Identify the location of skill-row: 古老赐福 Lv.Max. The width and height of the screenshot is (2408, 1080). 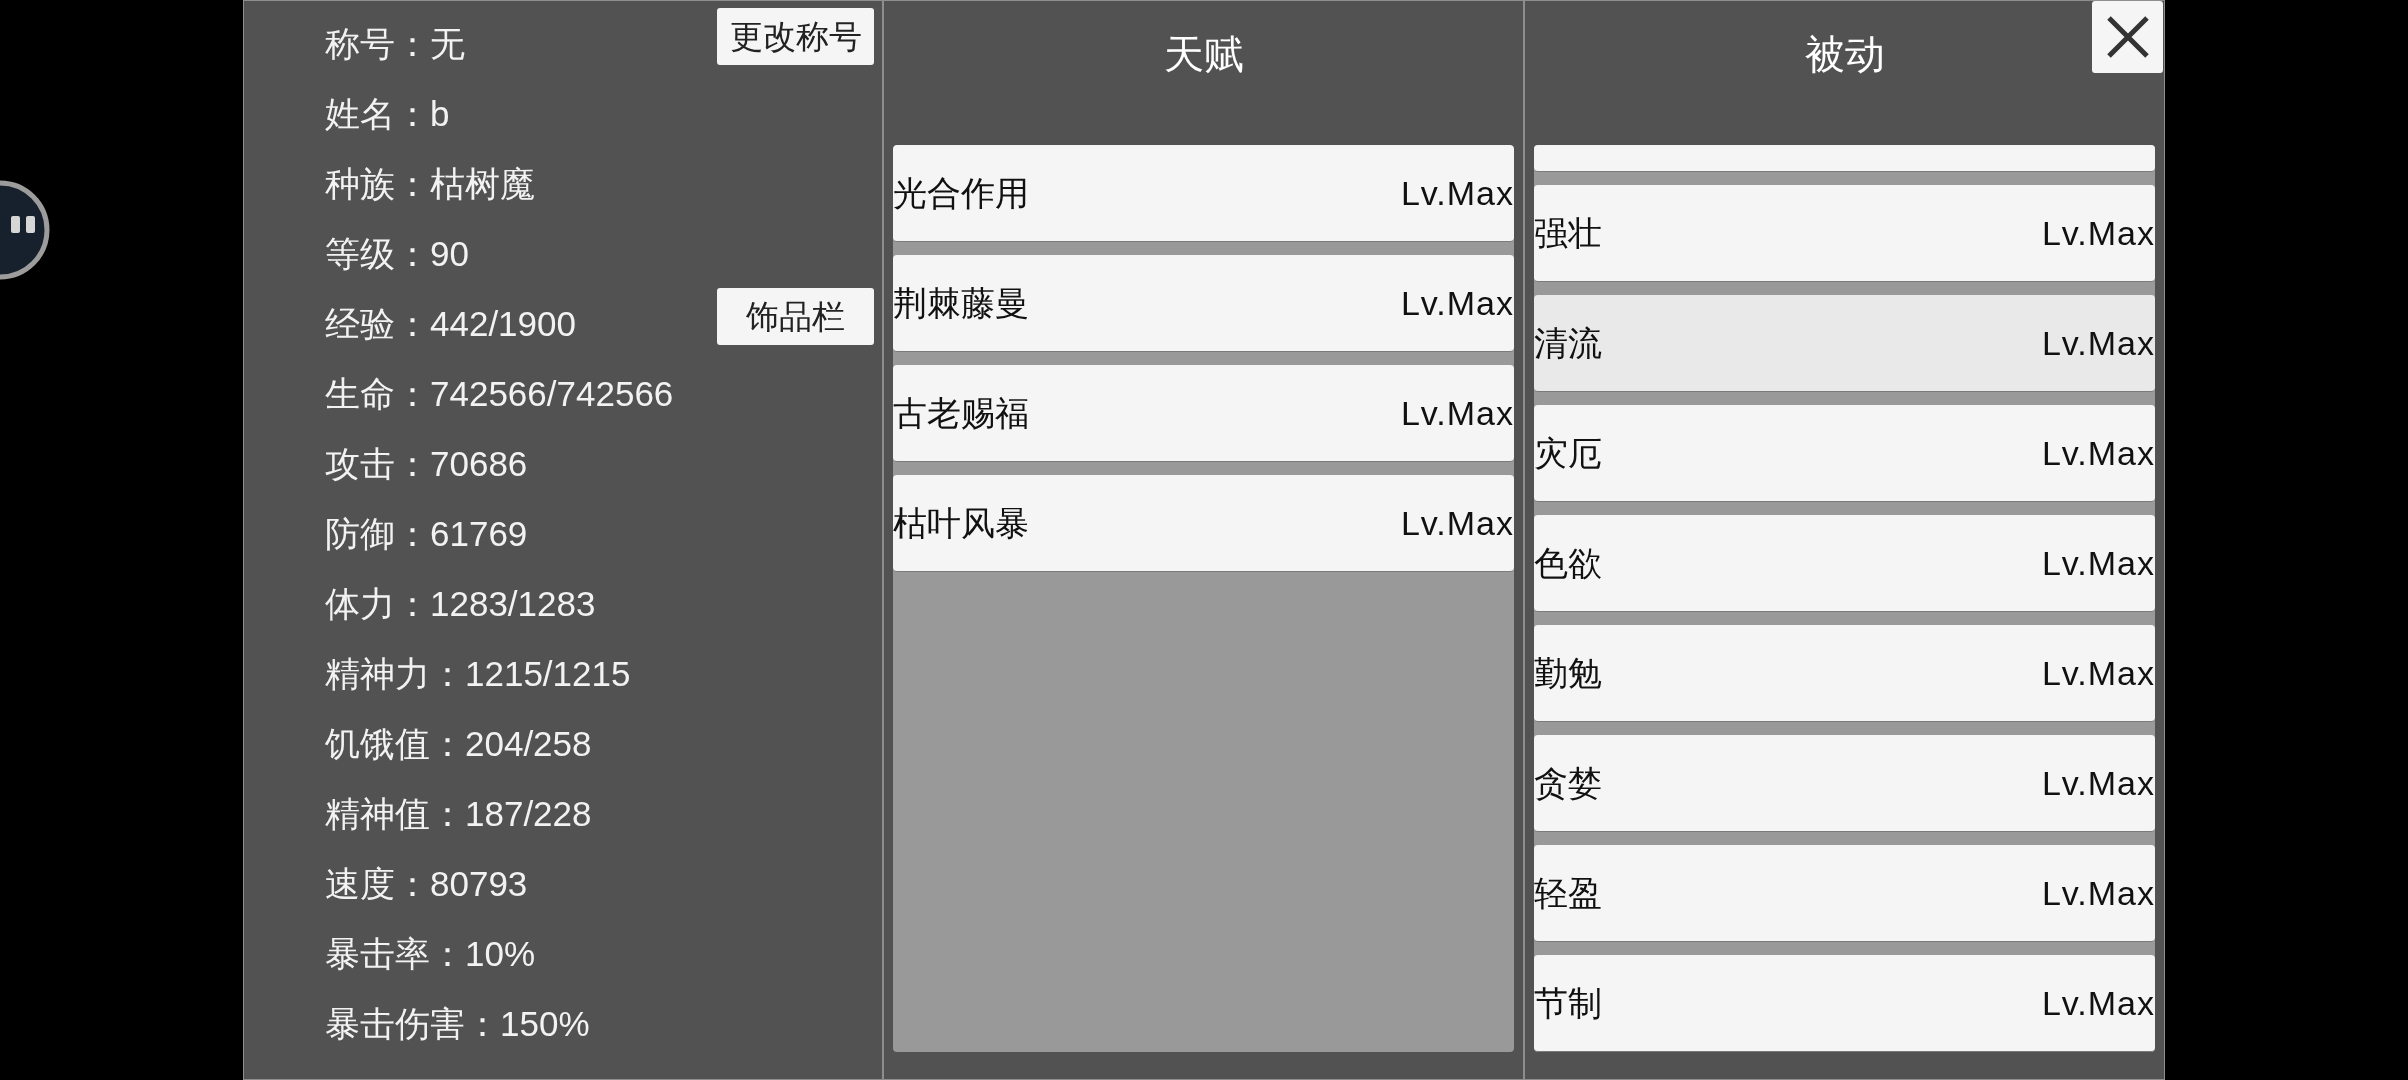
(1203, 413).